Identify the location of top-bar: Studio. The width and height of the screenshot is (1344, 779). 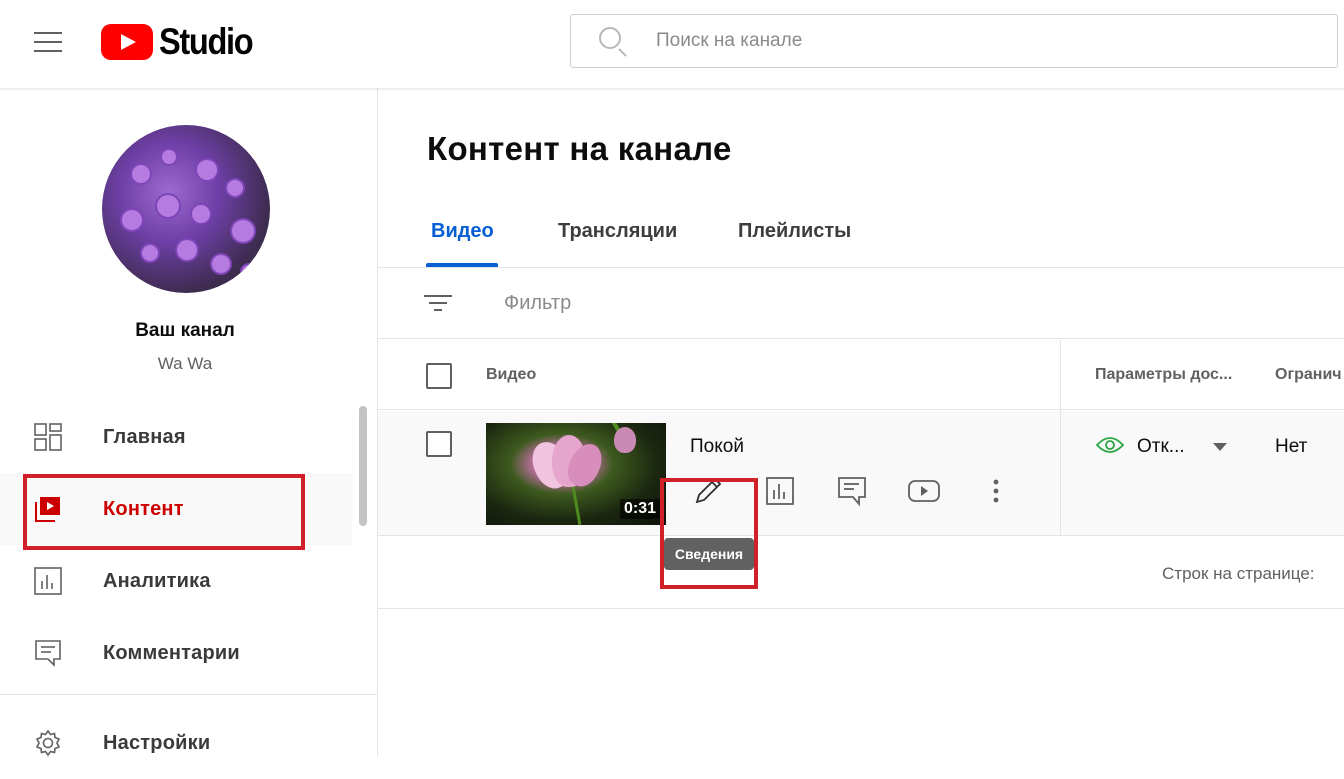
(672, 44).